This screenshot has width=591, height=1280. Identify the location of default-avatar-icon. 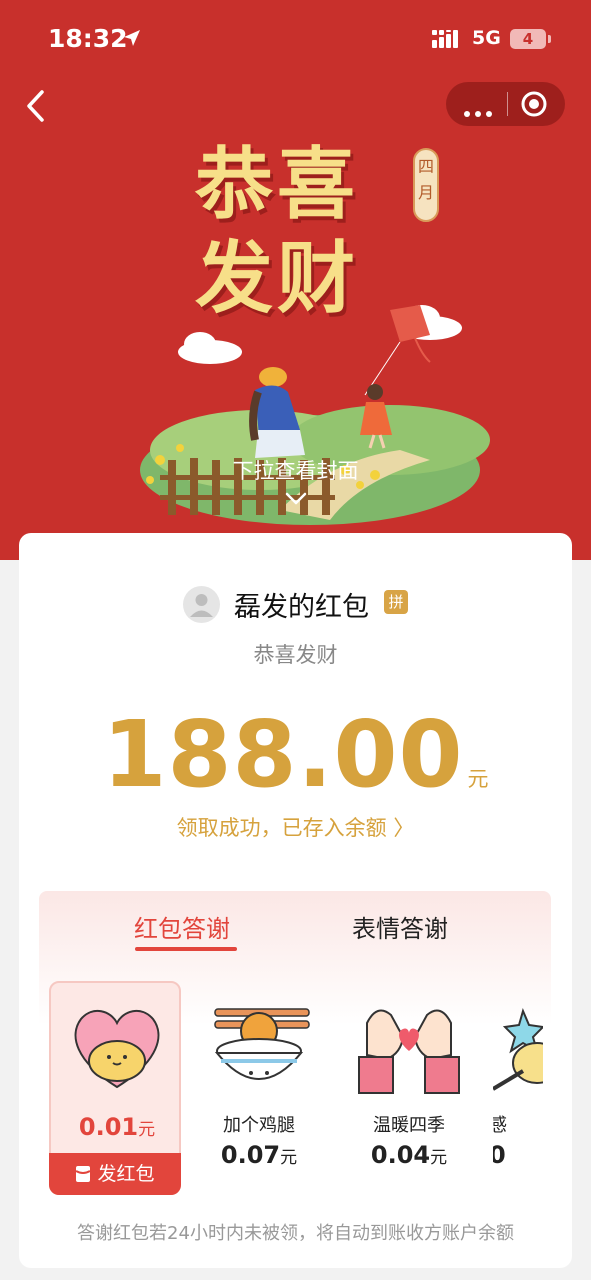
(201, 605).